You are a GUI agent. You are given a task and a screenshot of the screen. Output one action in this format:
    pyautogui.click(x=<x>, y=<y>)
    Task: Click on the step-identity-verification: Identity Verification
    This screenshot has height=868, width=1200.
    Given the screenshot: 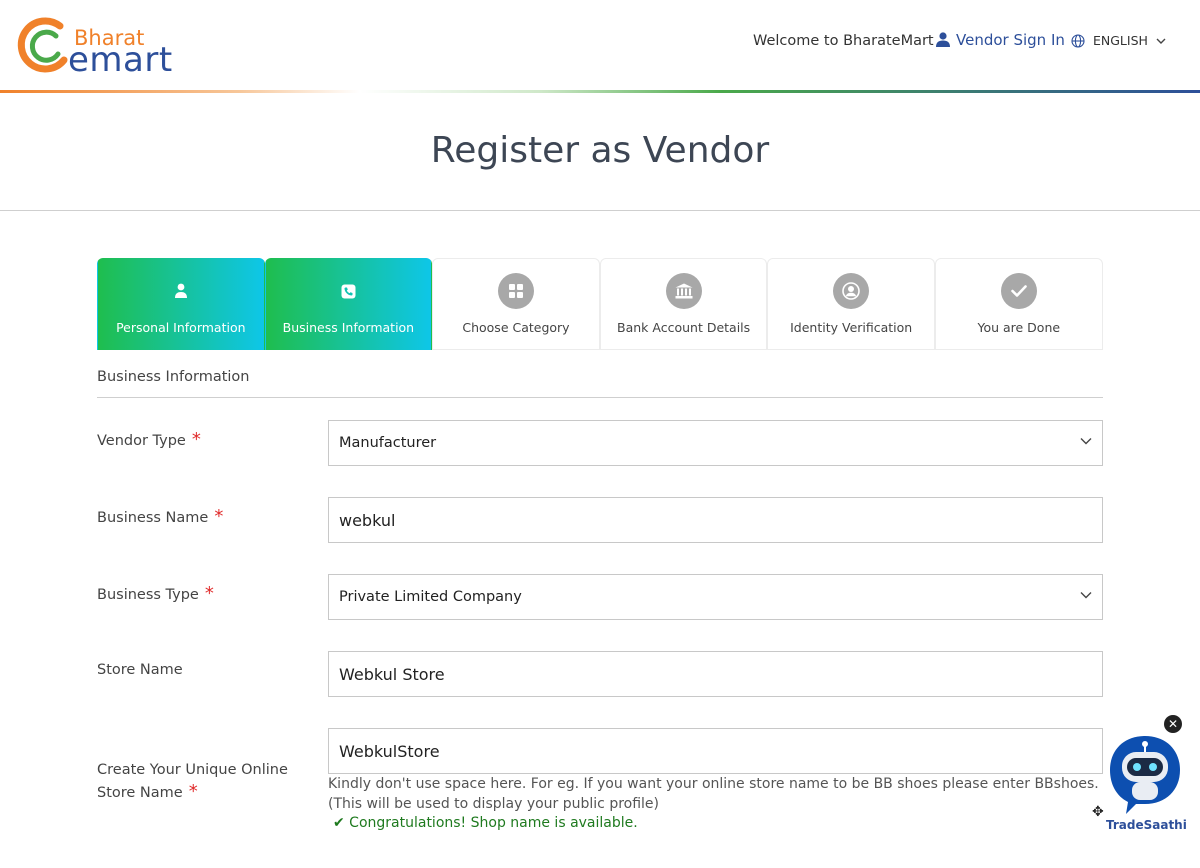 What is the action you would take?
    pyautogui.click(x=851, y=304)
    